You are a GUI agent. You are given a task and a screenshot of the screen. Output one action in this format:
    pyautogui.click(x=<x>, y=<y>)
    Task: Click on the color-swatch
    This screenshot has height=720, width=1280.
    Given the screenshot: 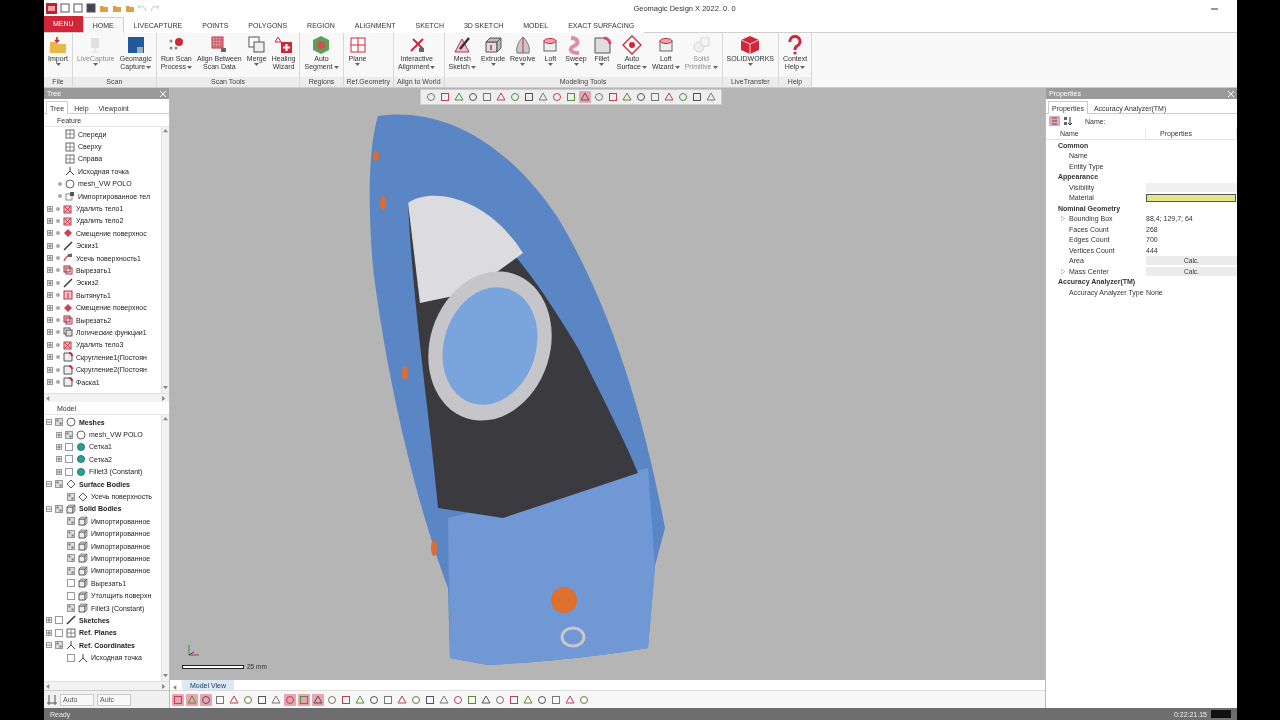 What is the action you would take?
    pyautogui.click(x=1191, y=197)
    